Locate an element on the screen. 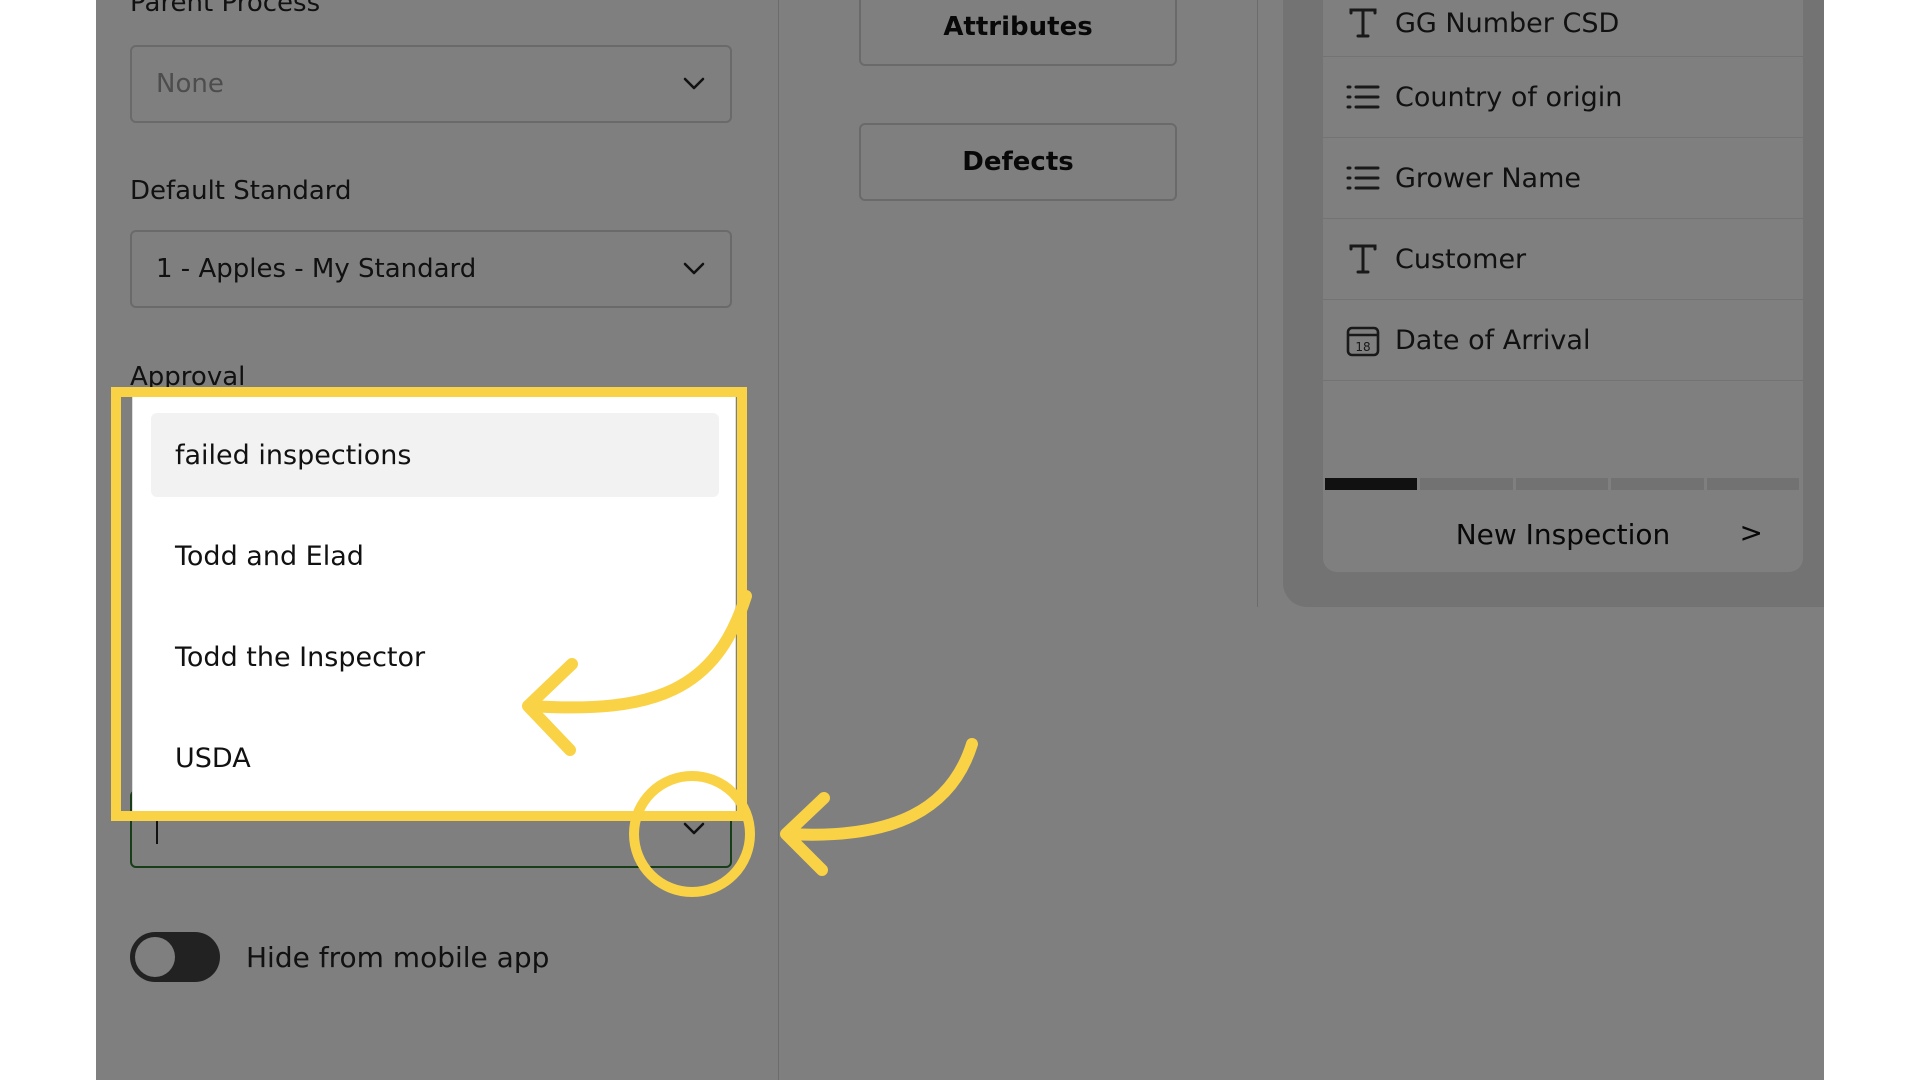 The width and height of the screenshot is (1920, 1080). highlight-circle is located at coordinates (692, 834).